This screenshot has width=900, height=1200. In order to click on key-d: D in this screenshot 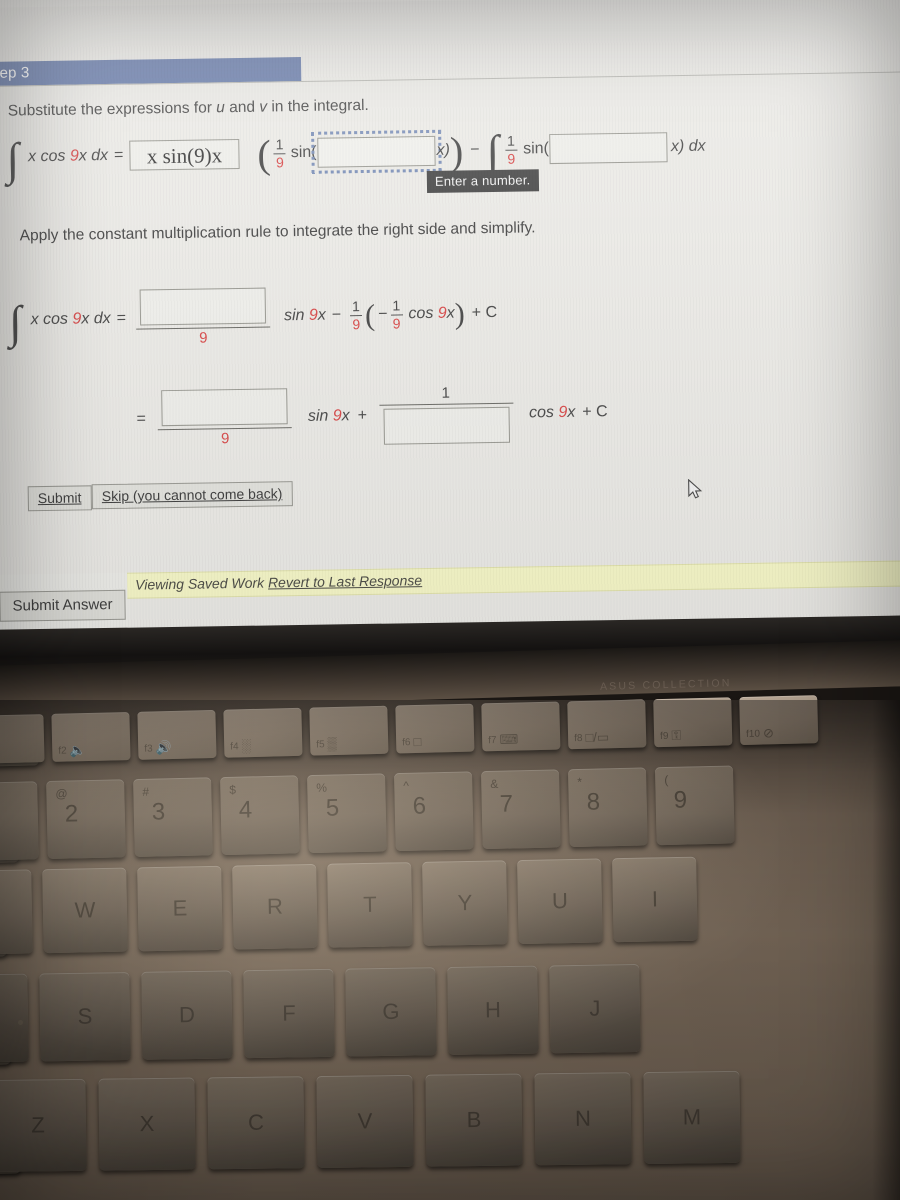, I will do `click(187, 1015)`.